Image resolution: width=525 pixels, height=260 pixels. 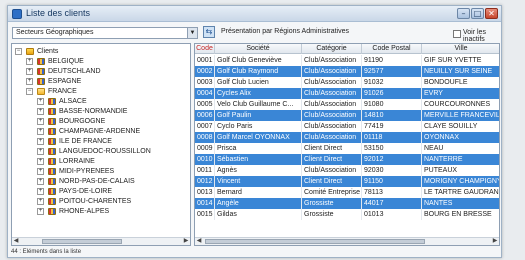 I want to click on title-bar: Liste des clients – □ ✕, so click(x=254, y=14).